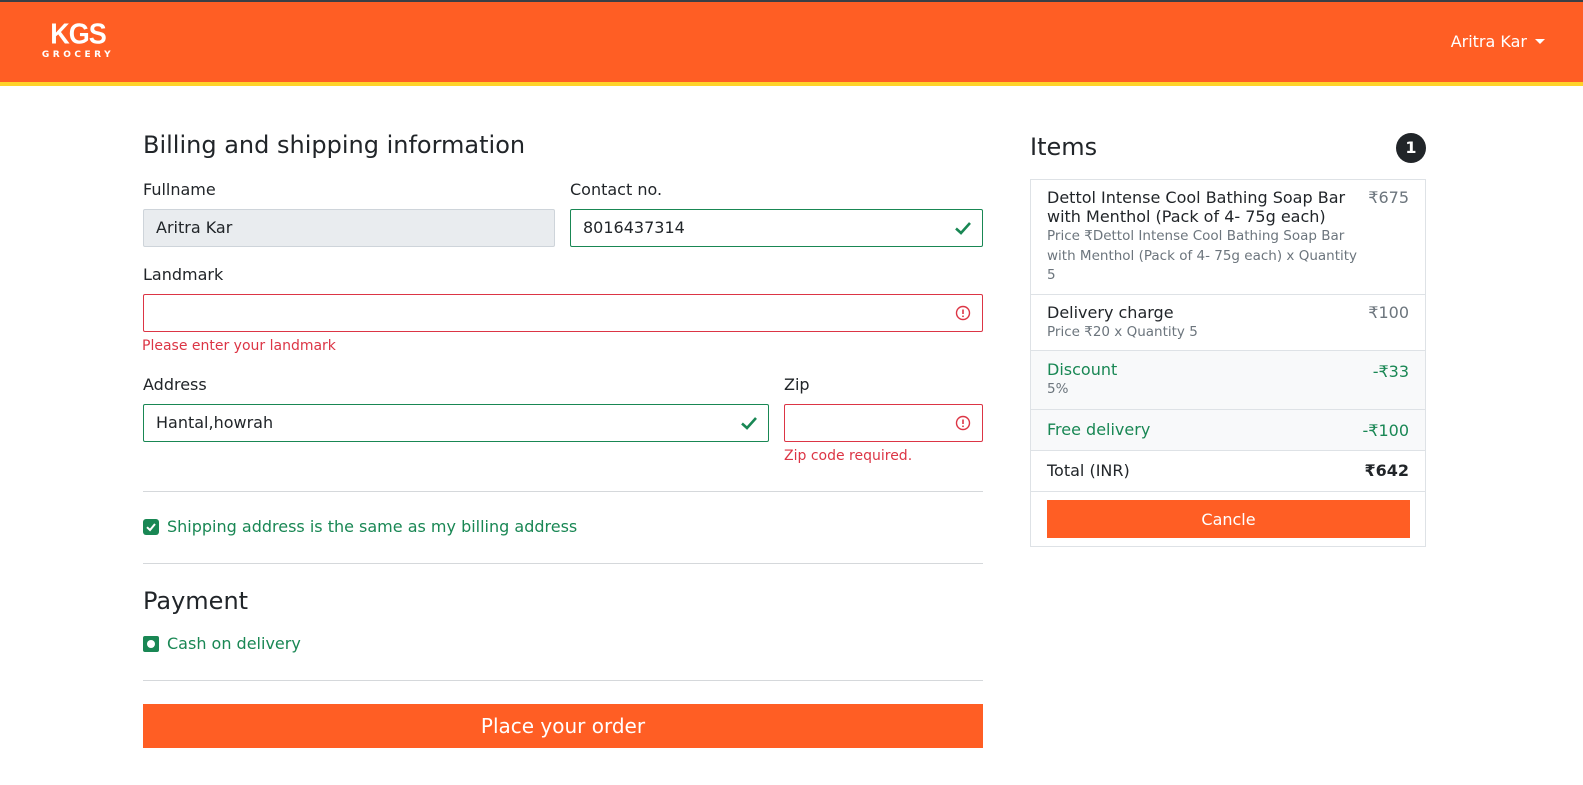 This screenshot has height=785, width=1583. Describe the element at coordinates (616, 189) in the screenshot. I see `contact-label: Contact no.` at that location.